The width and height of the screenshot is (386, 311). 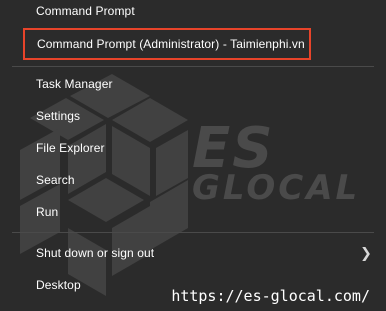 What do you see at coordinates (193, 148) in the screenshot?
I see `menu-item-file-explorer: File Explorer` at bounding box center [193, 148].